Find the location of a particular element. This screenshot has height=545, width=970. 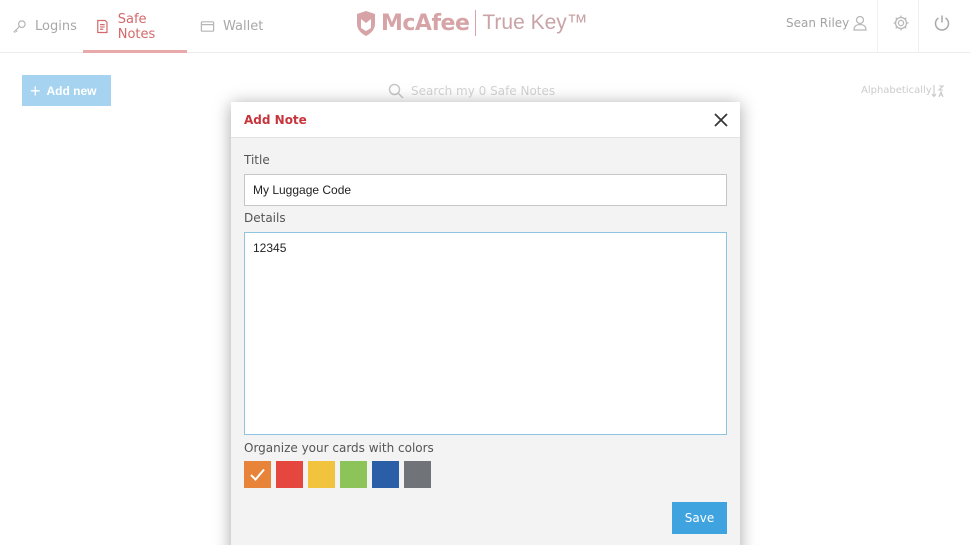

dialog-title: Add Note is located at coordinates (275, 120).